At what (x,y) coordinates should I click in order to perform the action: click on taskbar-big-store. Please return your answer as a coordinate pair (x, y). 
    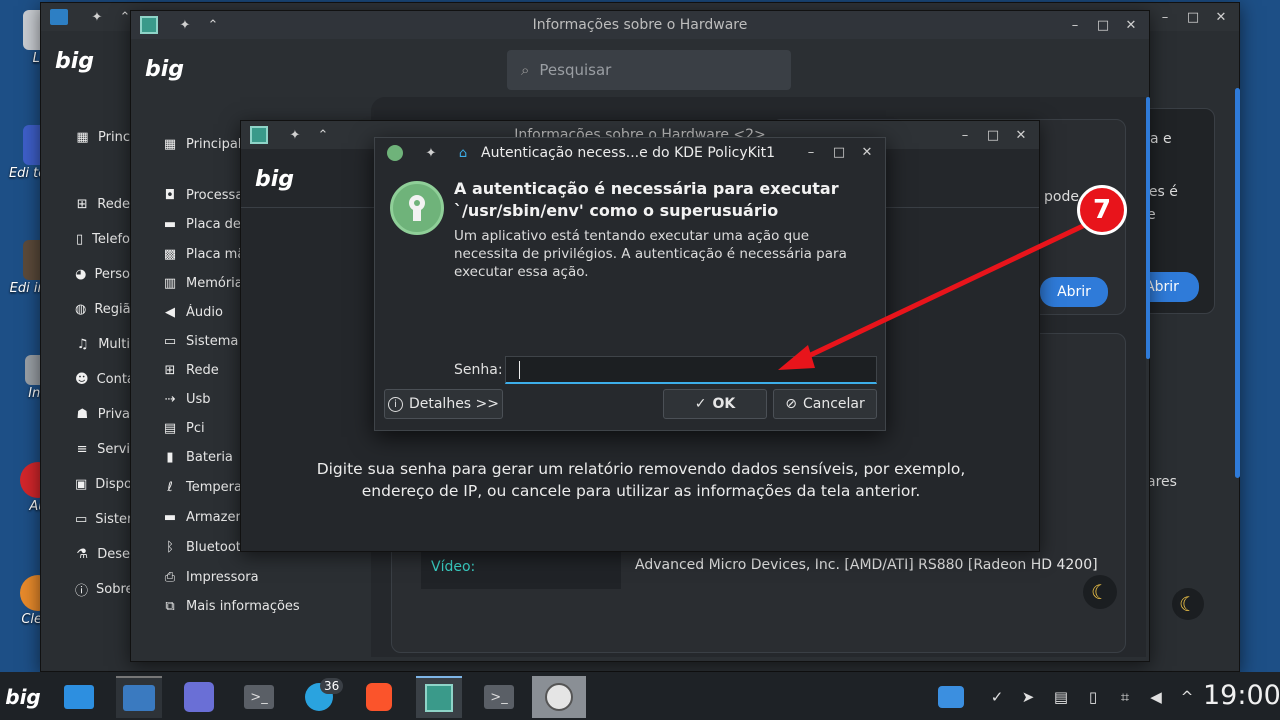
    Looking at the image, I should click on (199, 697).